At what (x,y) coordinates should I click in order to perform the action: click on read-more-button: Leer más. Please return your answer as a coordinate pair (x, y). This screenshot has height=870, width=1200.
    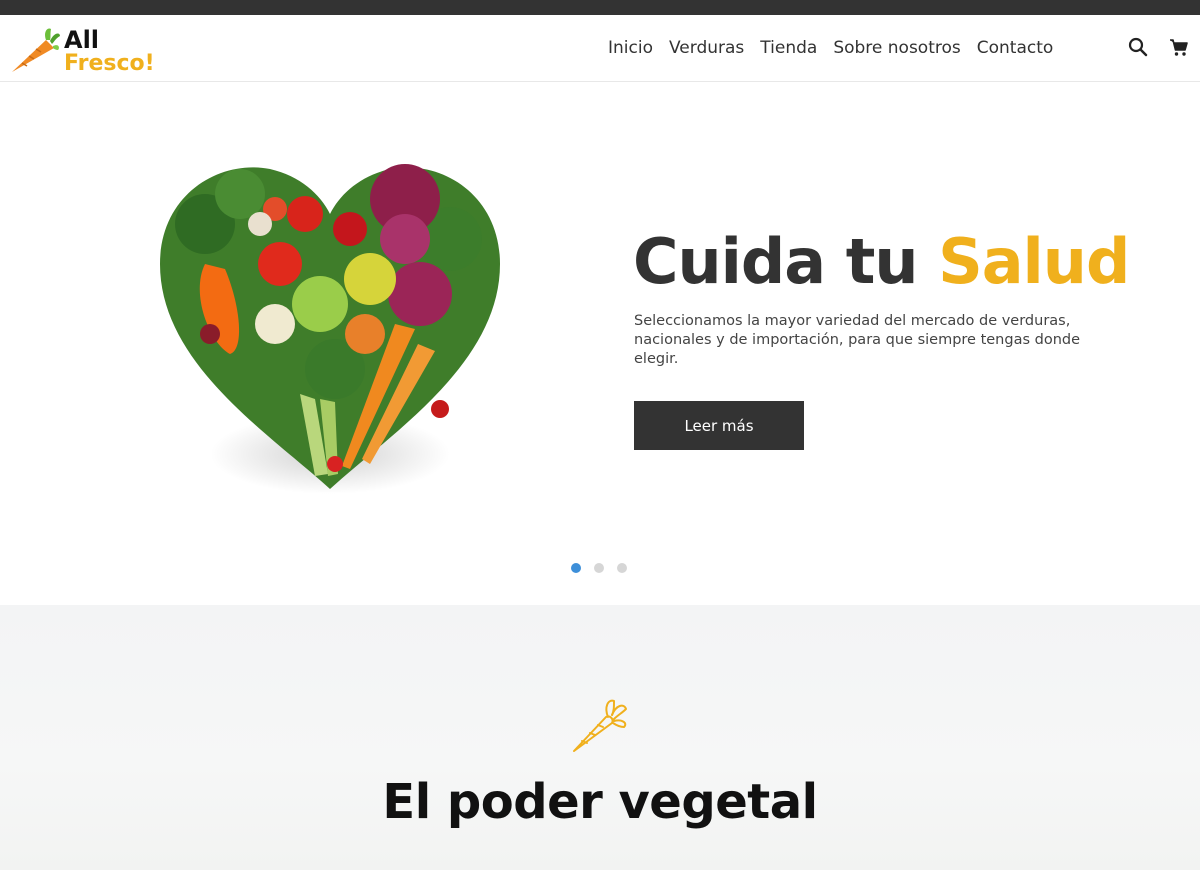
    Looking at the image, I should click on (719, 425).